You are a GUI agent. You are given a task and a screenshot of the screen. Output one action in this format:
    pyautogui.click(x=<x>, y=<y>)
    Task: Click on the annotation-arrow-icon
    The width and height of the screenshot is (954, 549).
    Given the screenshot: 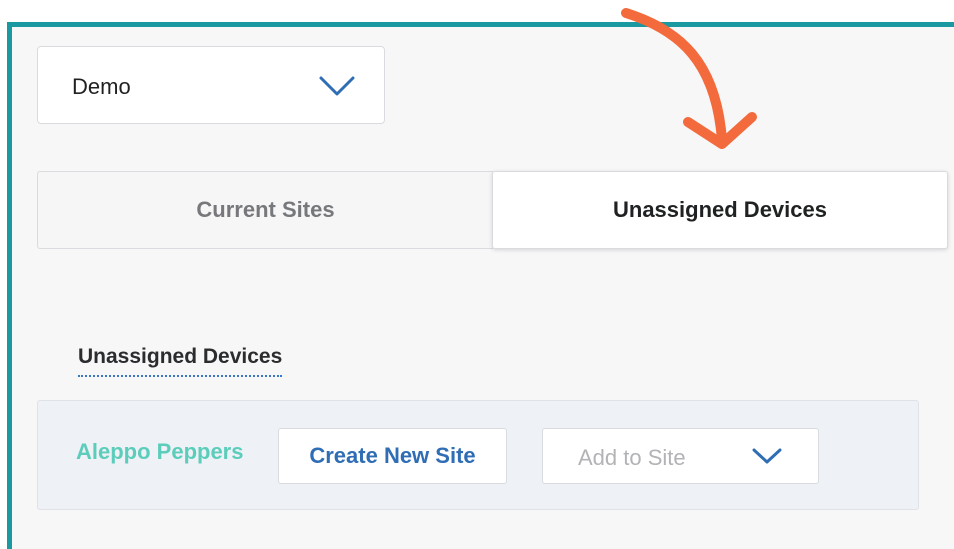 What is the action you would take?
    pyautogui.click(x=689, y=78)
    